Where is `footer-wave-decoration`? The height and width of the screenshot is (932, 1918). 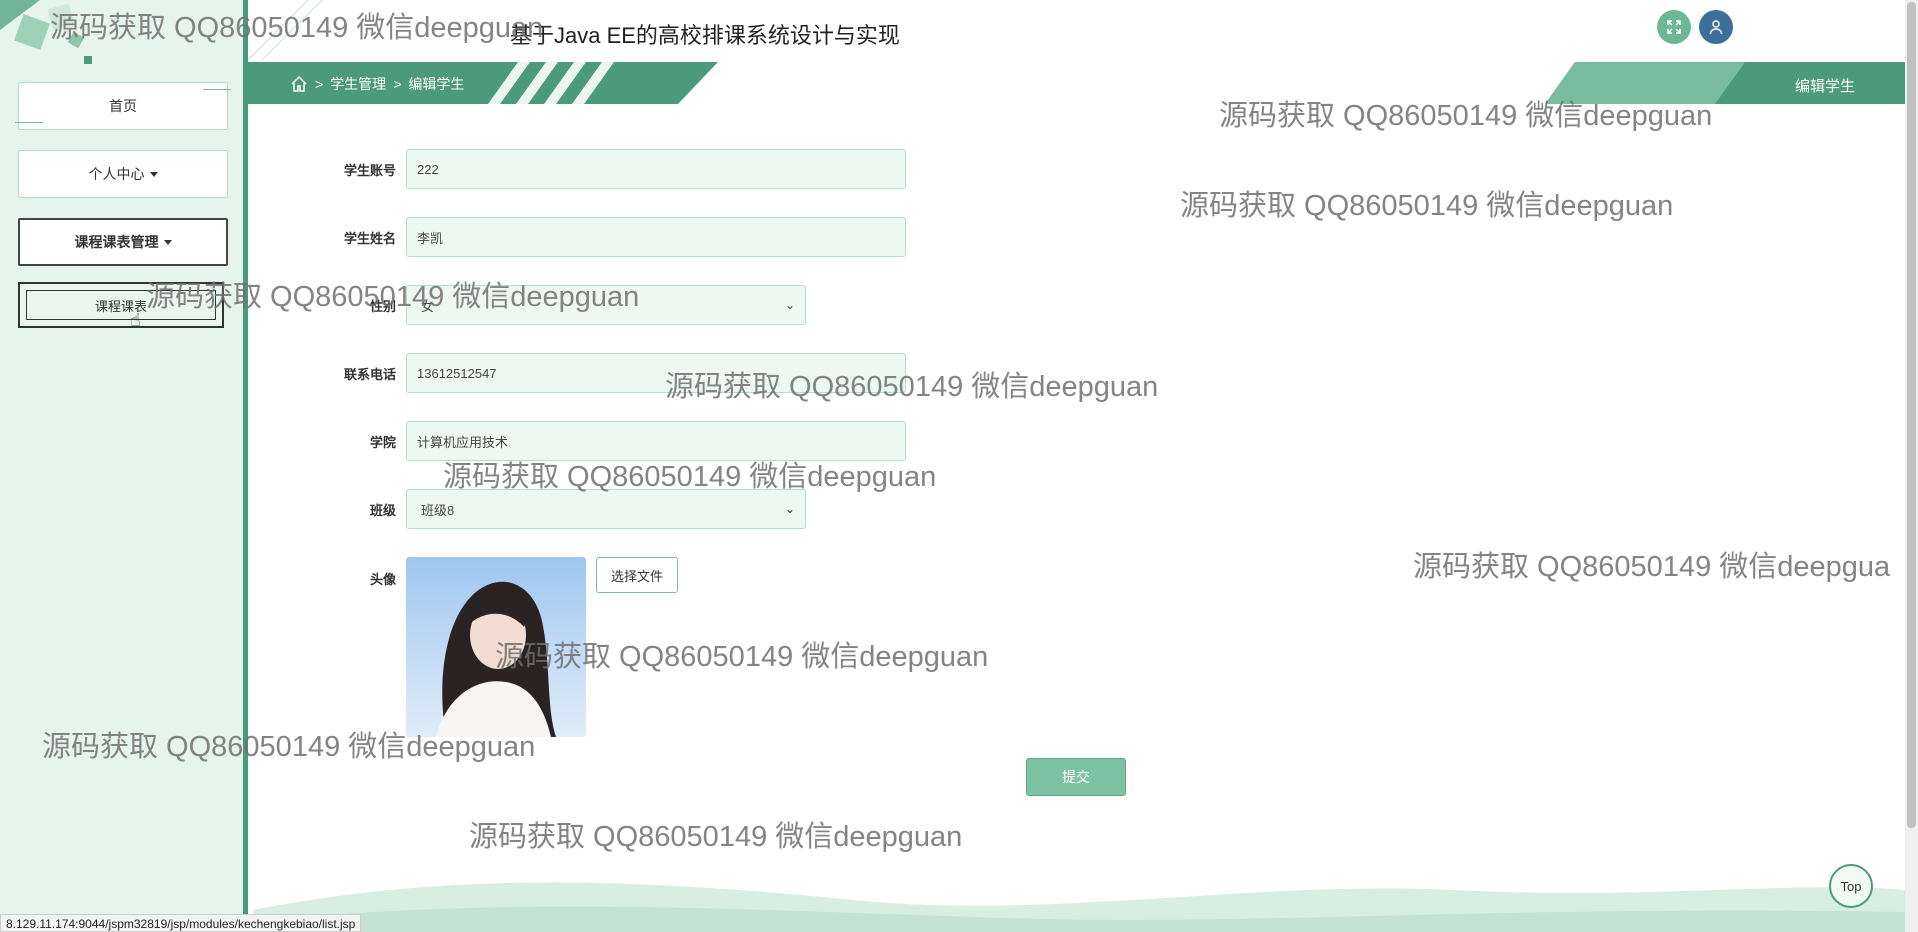 footer-wave-decoration is located at coordinates (1079, 907).